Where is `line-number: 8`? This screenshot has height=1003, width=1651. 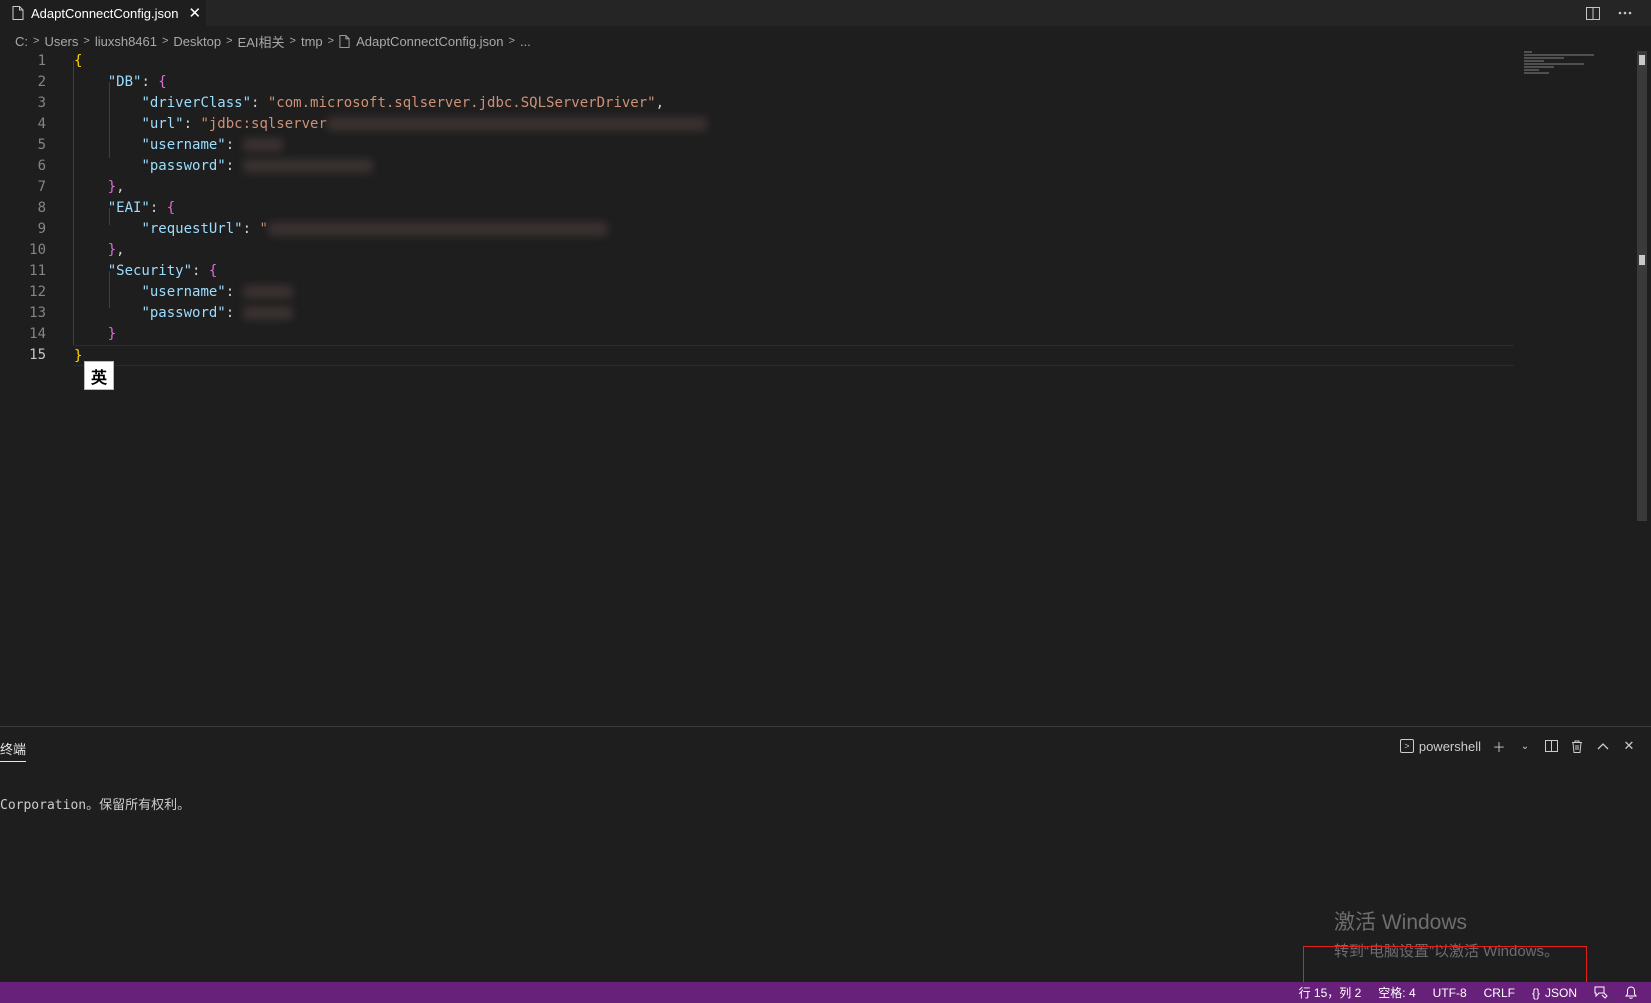
line-number: 8 is located at coordinates (41, 208).